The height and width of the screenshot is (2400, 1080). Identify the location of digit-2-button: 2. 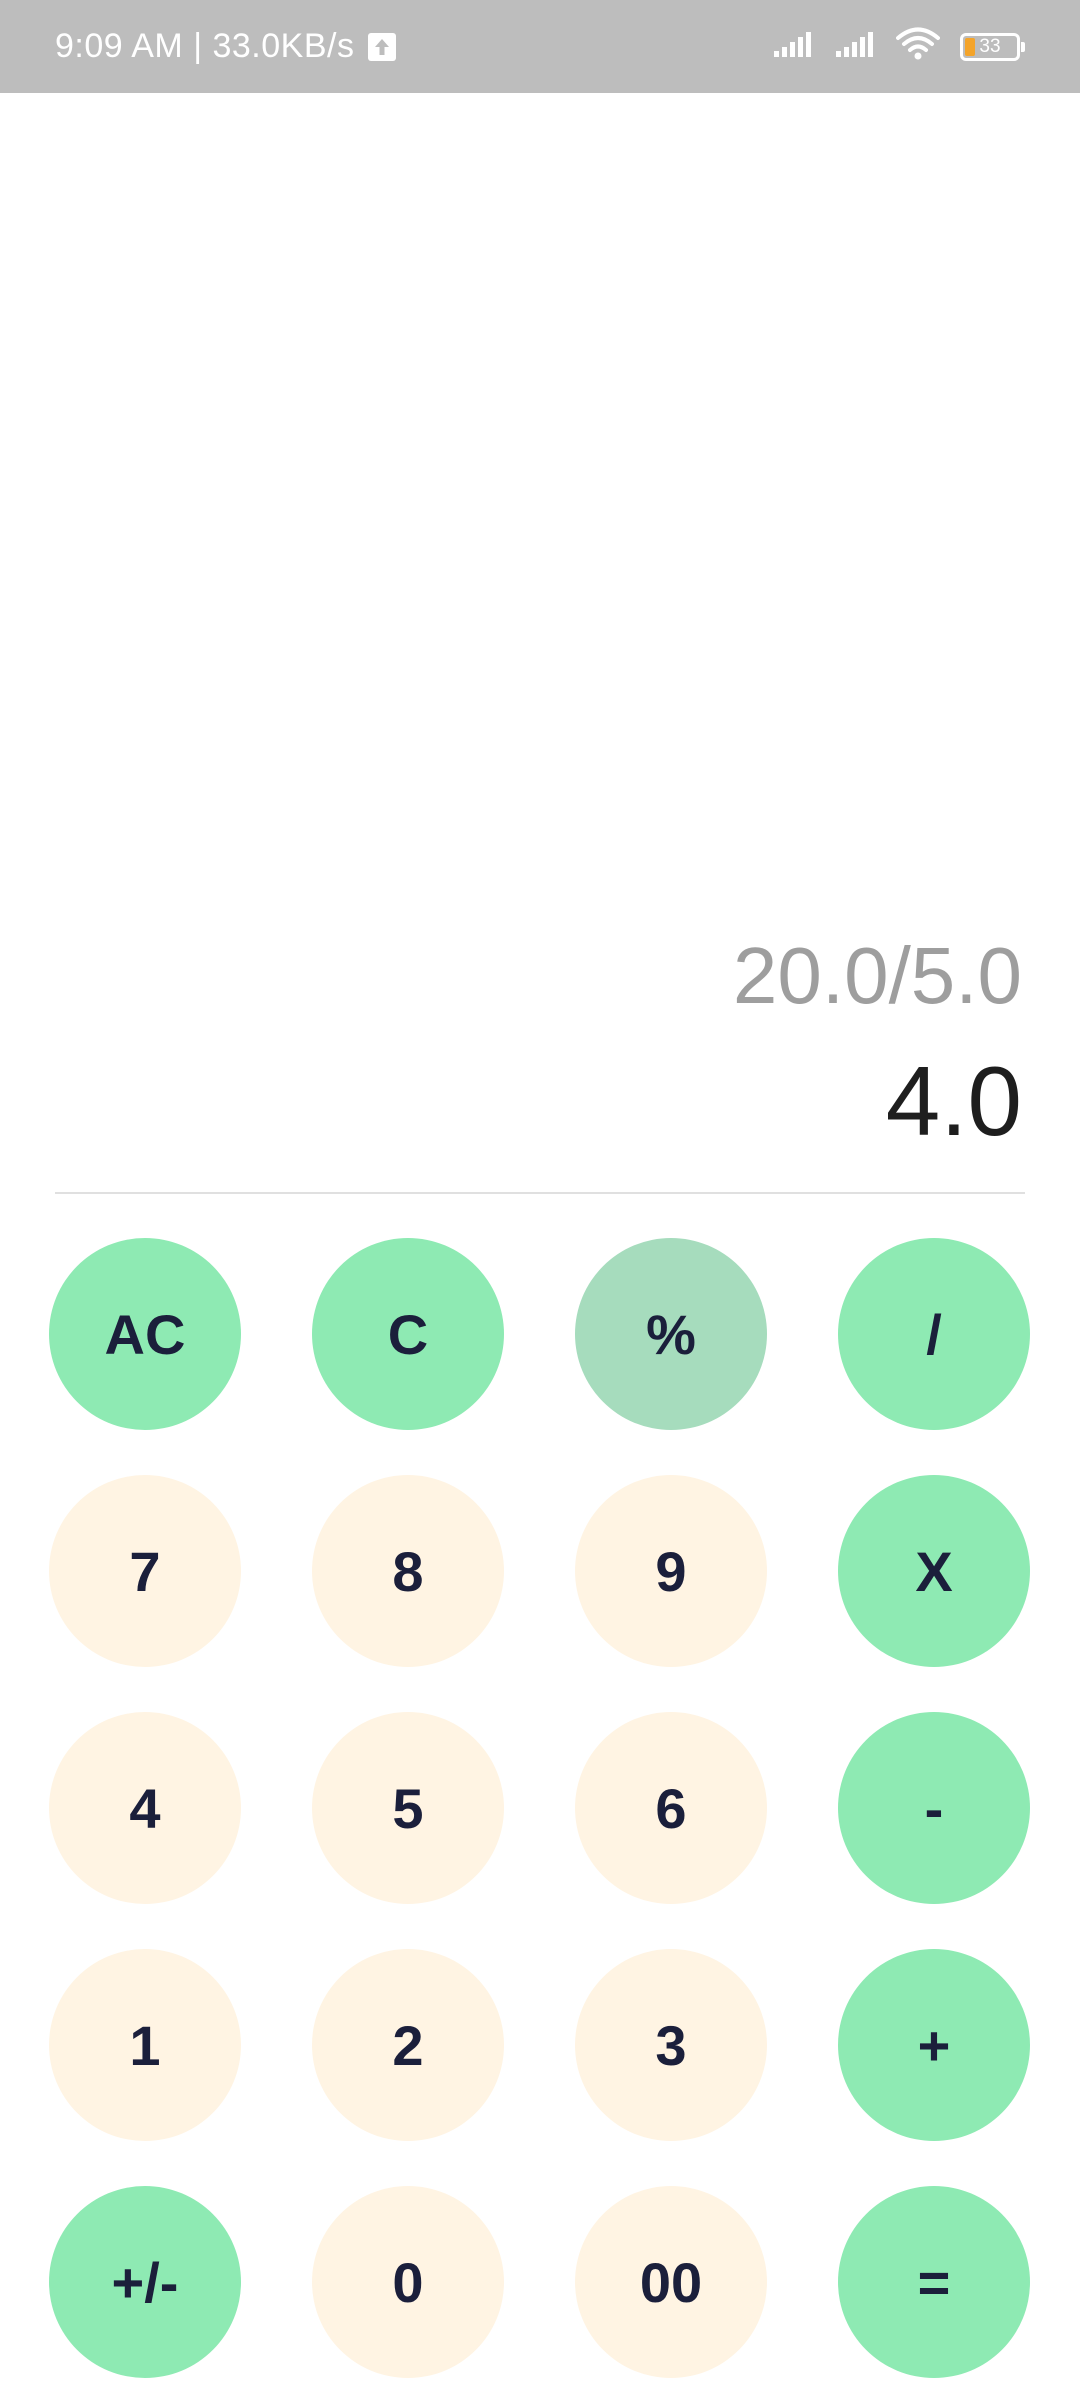
(408, 2045).